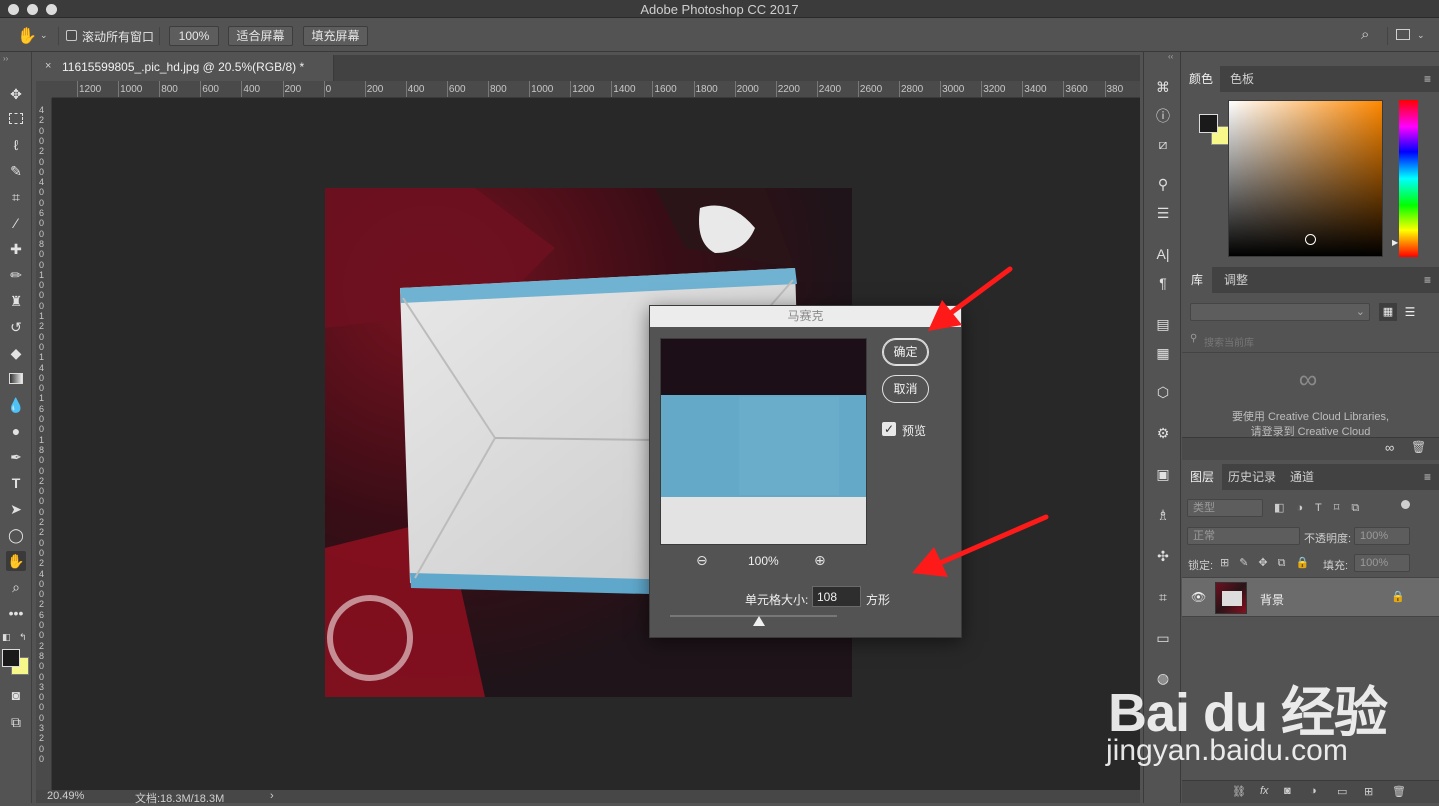  I want to click on cc-sync-icon: ∞, so click(1389, 447).